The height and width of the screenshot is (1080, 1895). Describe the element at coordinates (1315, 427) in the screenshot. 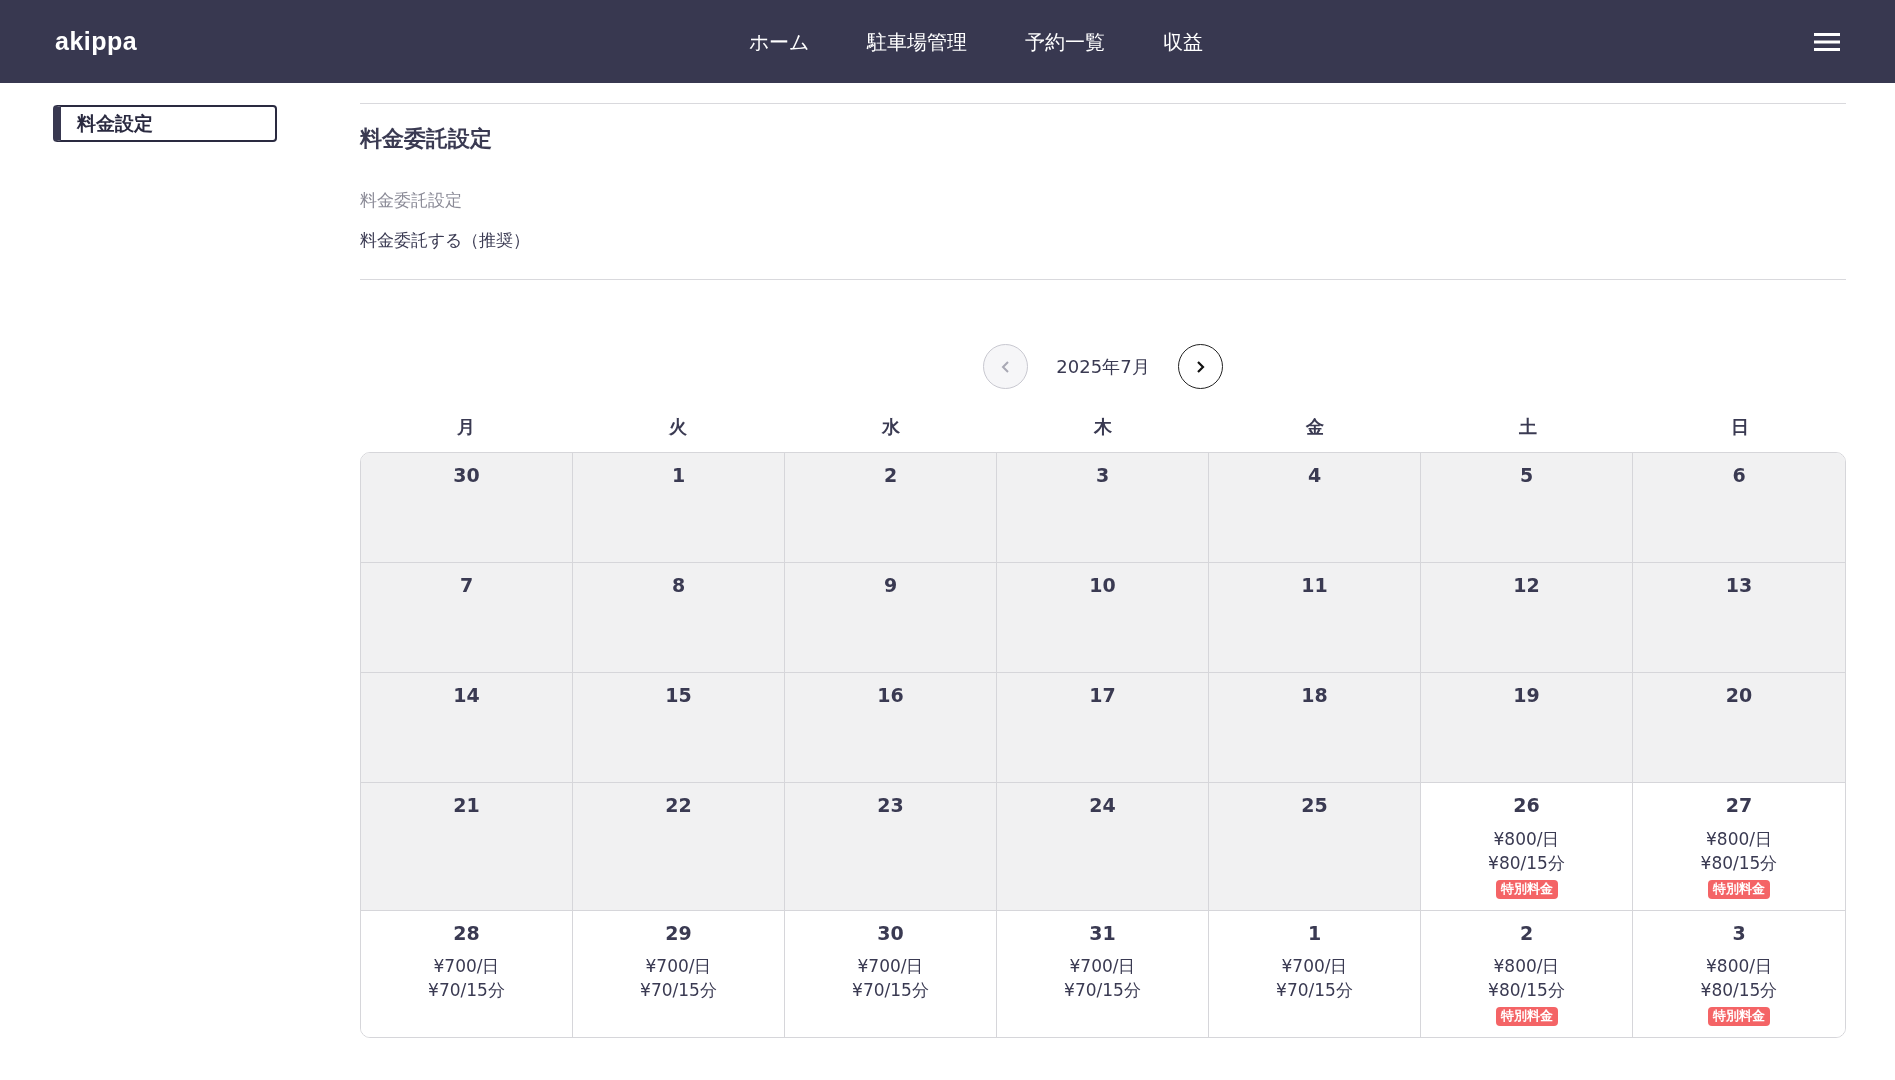

I see `weekday-label: 金` at that location.